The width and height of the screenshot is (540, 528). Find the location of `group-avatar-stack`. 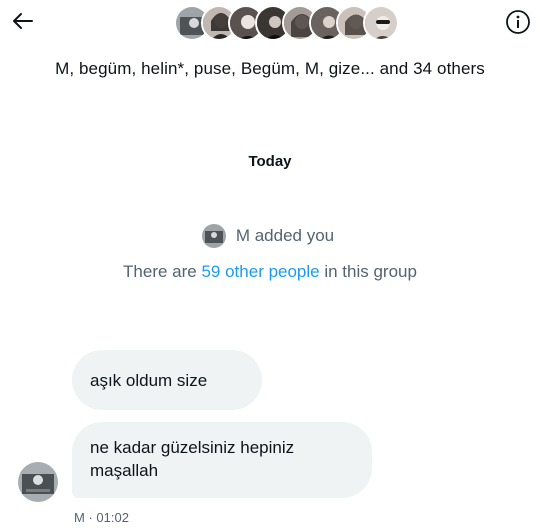

group-avatar-stack is located at coordinates (286, 23).